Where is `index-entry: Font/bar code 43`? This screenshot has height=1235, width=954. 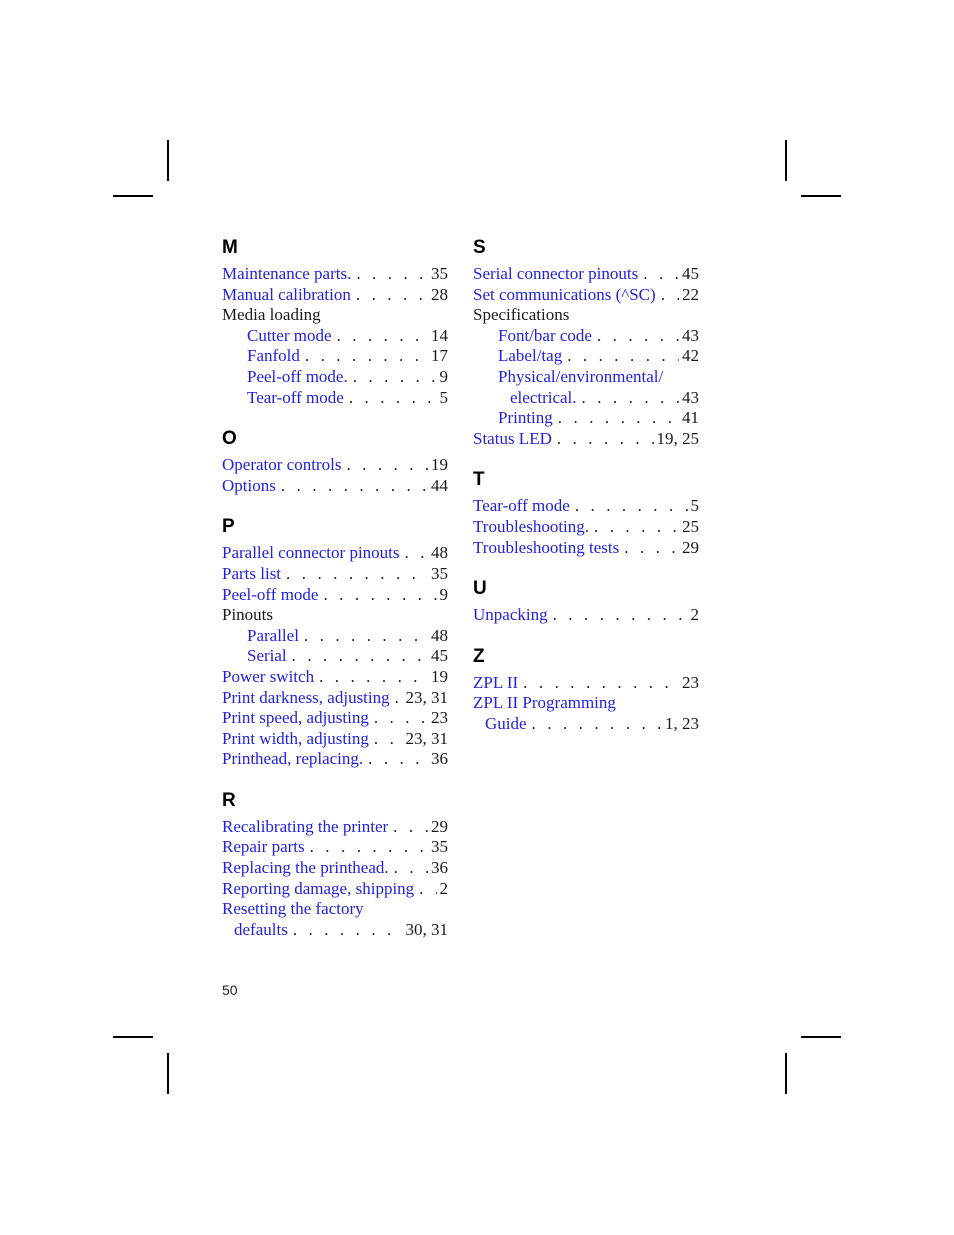 index-entry: Font/bar code 43 is located at coordinates (586, 336).